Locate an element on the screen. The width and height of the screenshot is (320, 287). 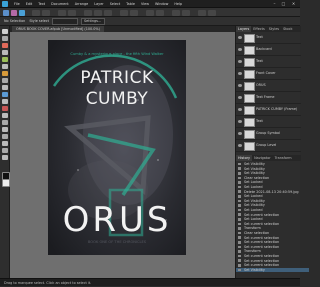
persona-designer-icon is located at coordinates (22, 12).